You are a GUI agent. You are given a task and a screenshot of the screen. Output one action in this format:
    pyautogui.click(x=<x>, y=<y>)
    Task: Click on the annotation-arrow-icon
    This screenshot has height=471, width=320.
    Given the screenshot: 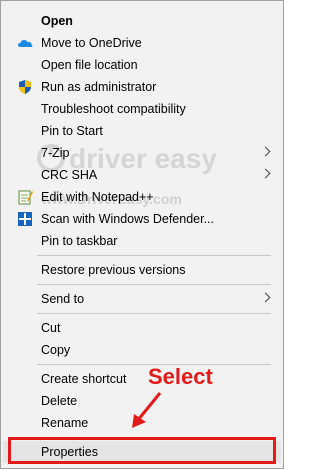 What is the action you would take?
    pyautogui.click(x=147, y=410)
    